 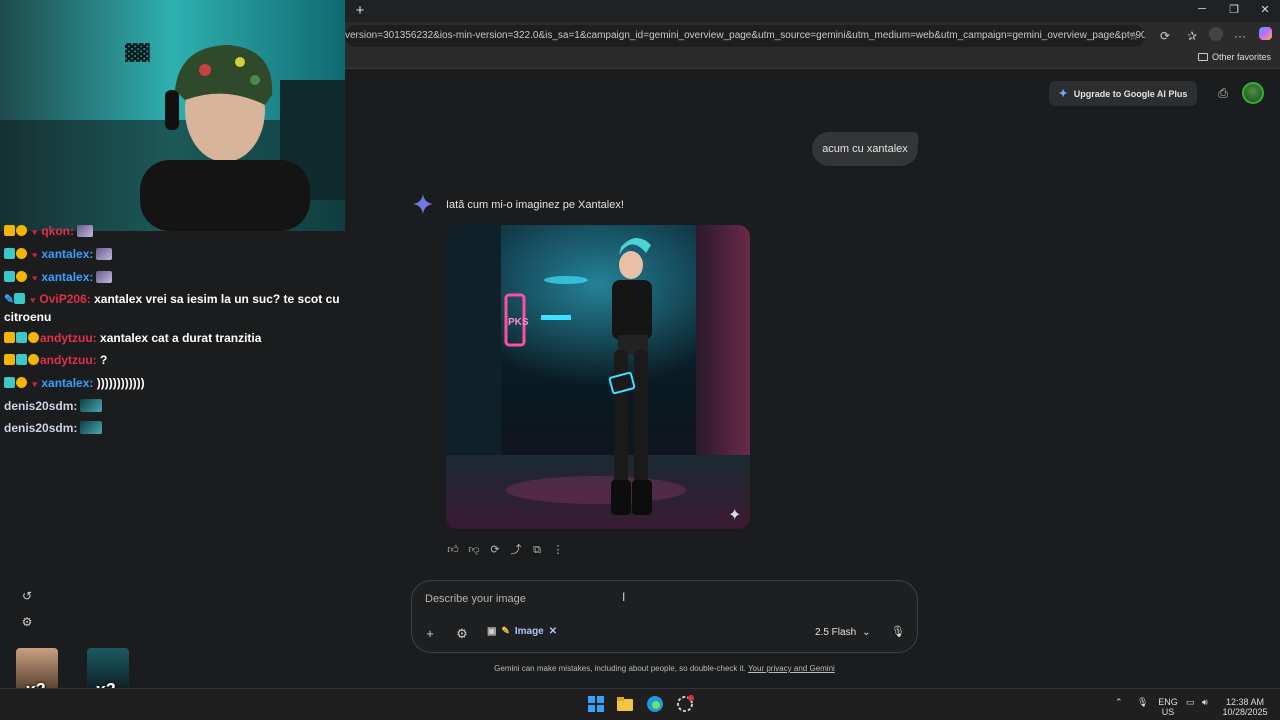 What do you see at coordinates (1063, 94) in the screenshot?
I see `sparkle-icon: ✦` at bounding box center [1063, 94].